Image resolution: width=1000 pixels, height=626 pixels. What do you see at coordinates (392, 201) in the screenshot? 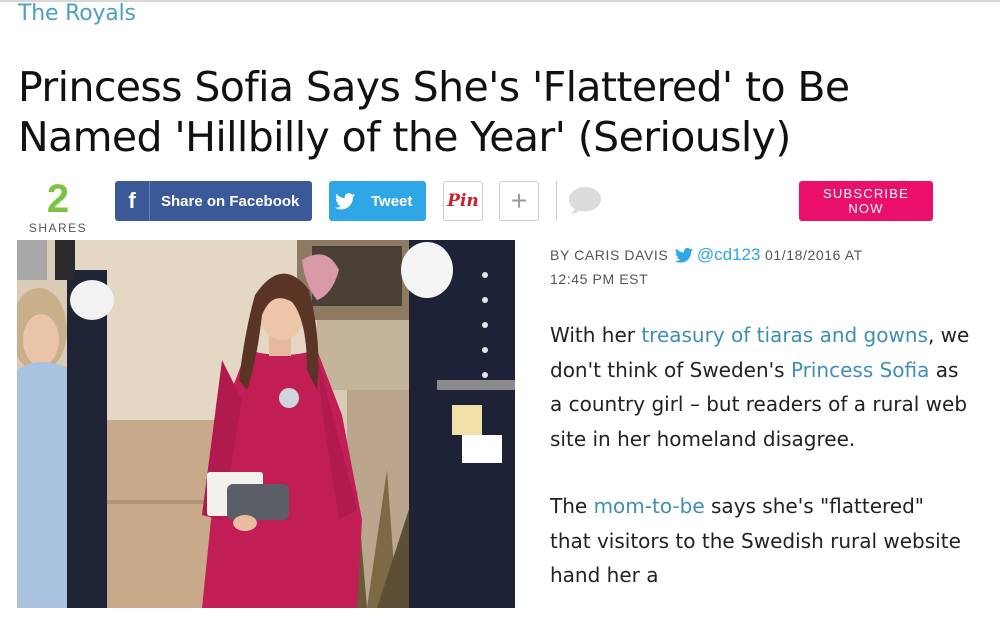
I see `tweet-label: Tweet` at bounding box center [392, 201].